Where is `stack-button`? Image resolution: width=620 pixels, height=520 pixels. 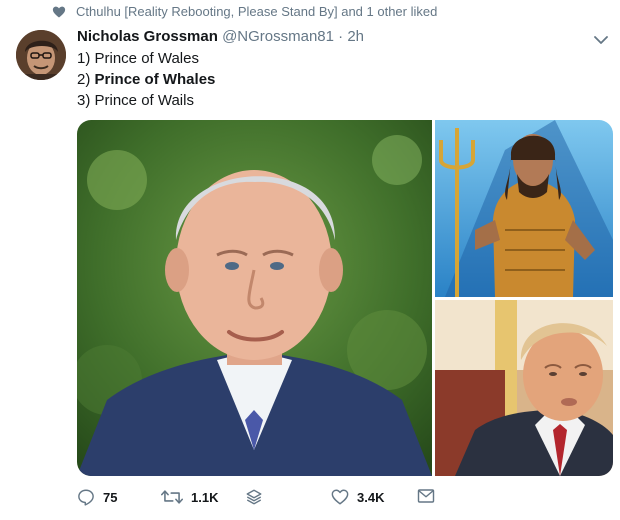
stack-button is located at coordinates (254, 497).